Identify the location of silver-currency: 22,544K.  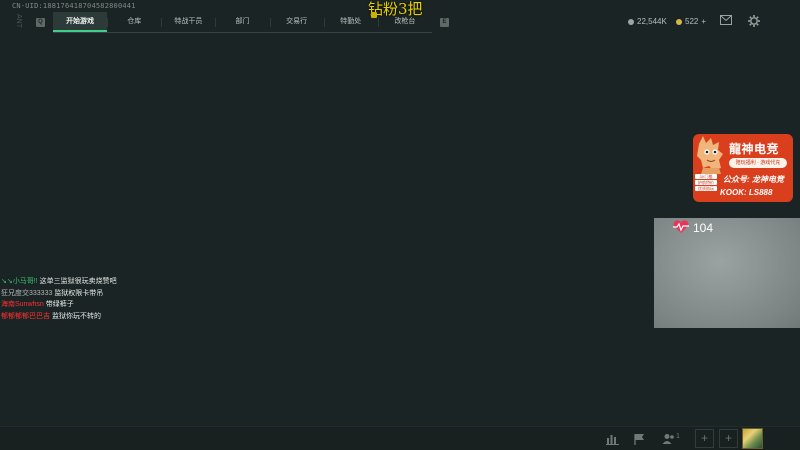
(647, 21).